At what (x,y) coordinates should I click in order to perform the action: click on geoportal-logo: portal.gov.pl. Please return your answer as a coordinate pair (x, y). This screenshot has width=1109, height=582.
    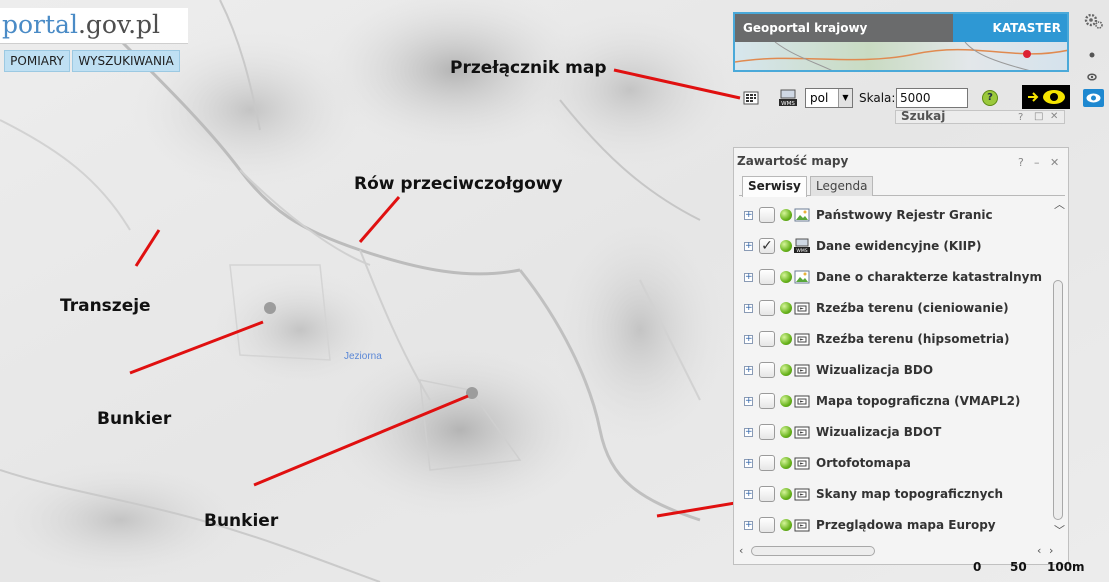
    Looking at the image, I should click on (94, 26).